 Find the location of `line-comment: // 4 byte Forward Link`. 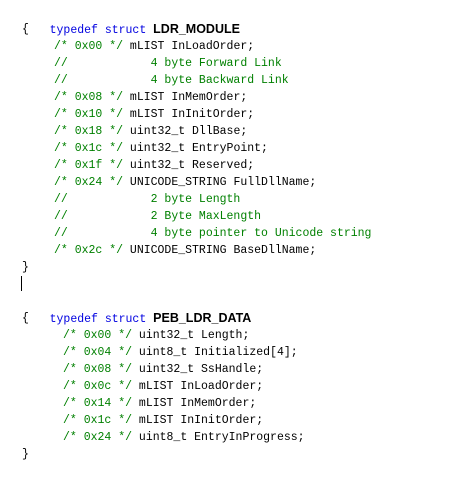

line-comment: // 4 byte Forward Link is located at coordinates (168, 63).